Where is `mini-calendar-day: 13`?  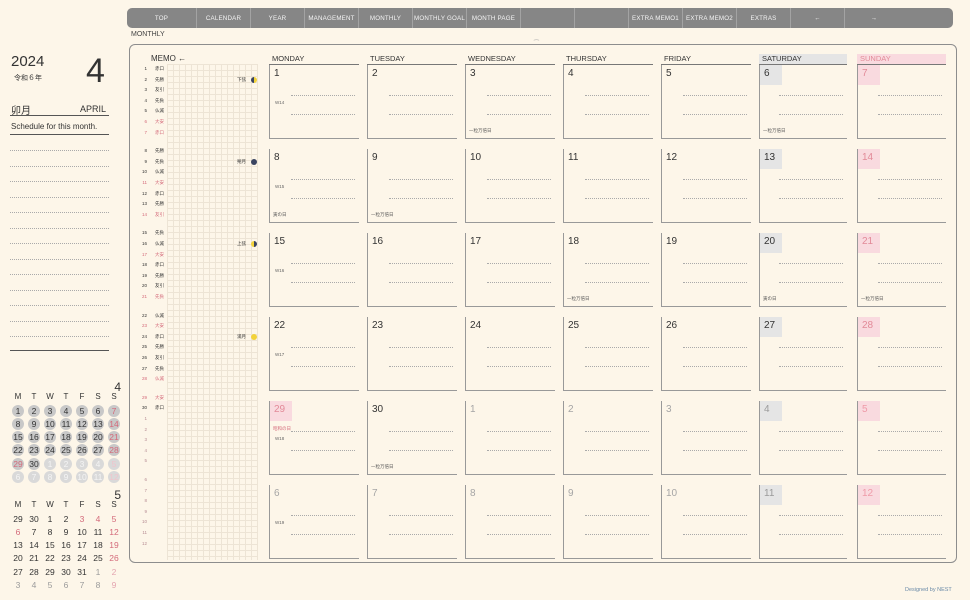
mini-calendar-day: 13 is located at coordinates (18, 545).